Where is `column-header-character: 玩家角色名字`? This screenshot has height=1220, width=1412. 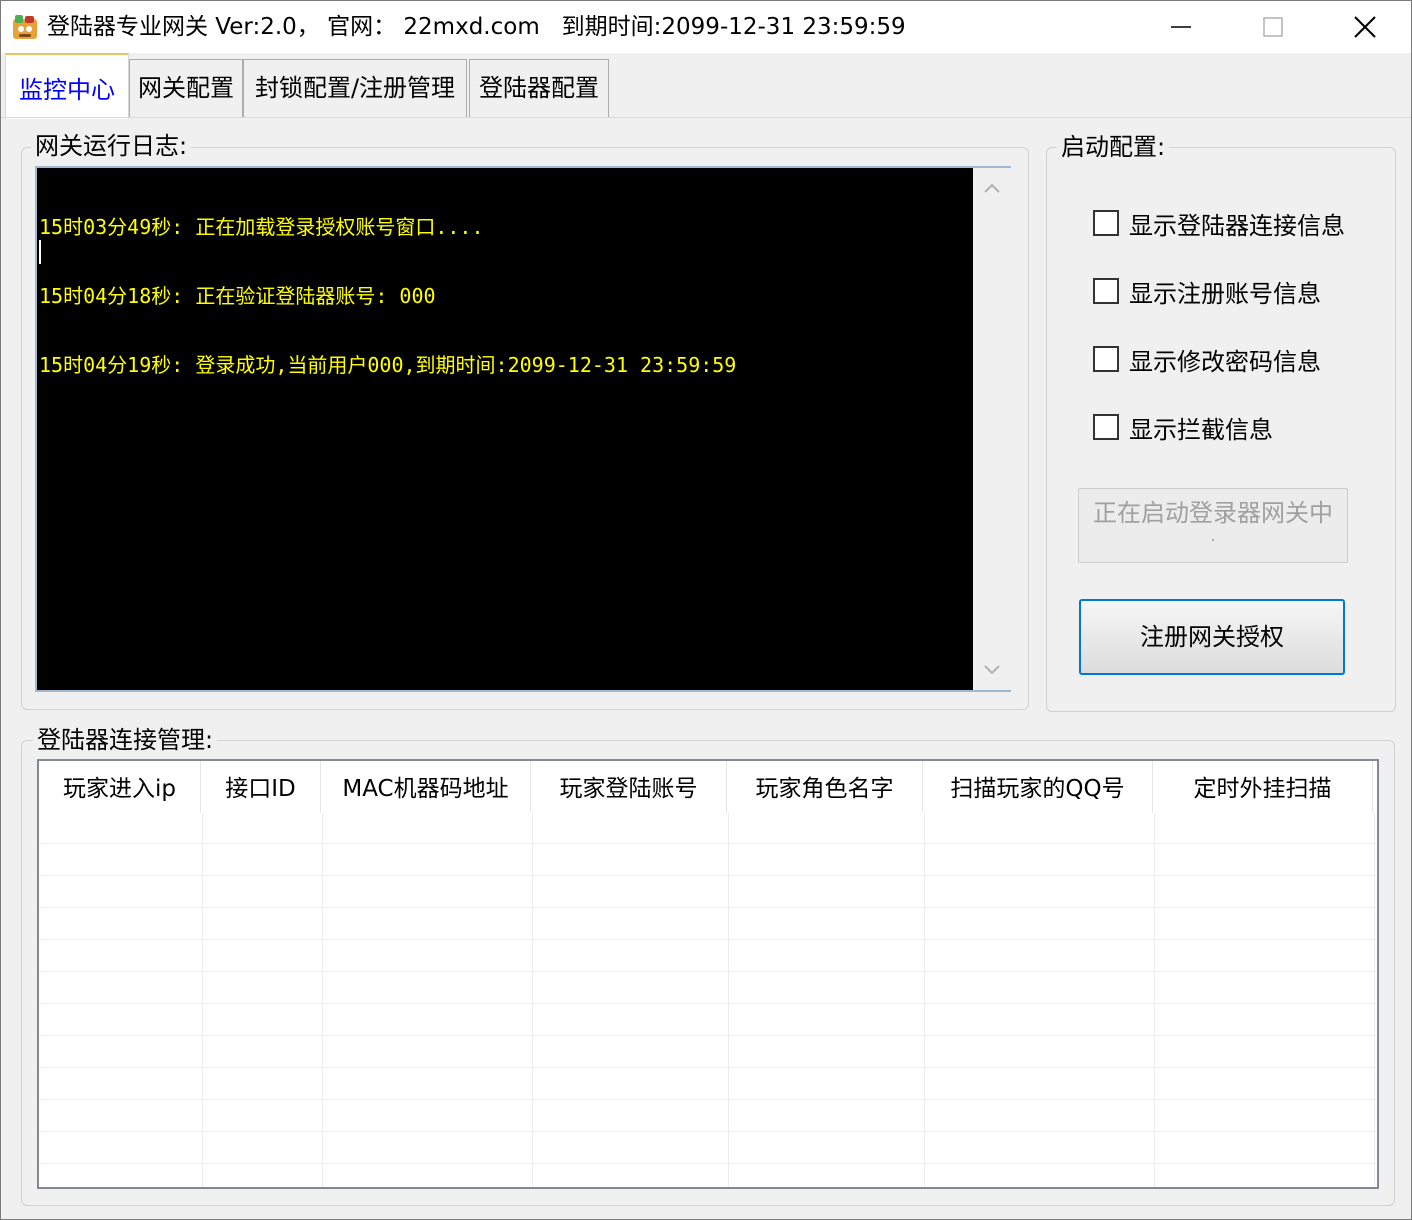 column-header-character: 玩家角色名字 is located at coordinates (825, 787).